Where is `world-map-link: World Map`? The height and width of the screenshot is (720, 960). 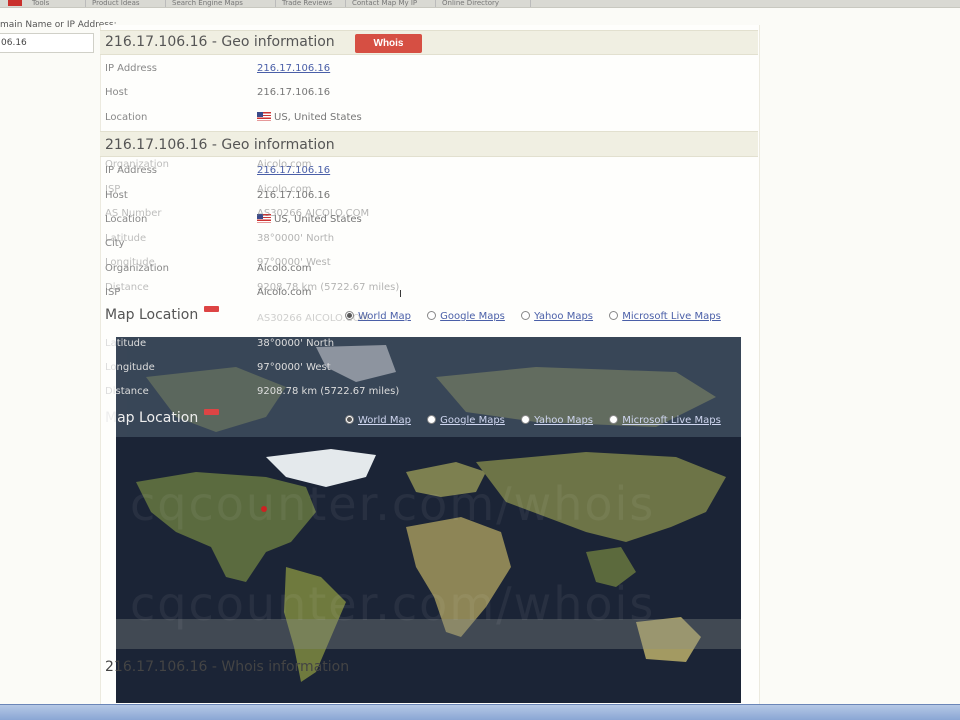 world-map-link: World Map is located at coordinates (384, 420).